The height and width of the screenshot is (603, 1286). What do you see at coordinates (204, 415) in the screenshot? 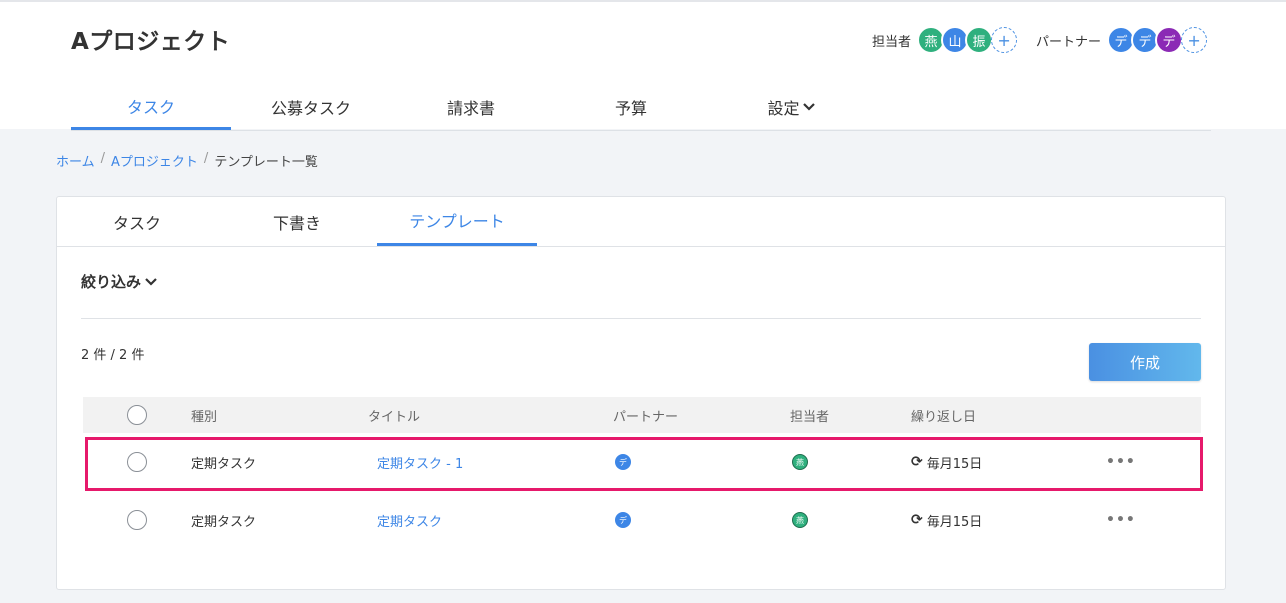
I see `header-type: 種別` at bounding box center [204, 415].